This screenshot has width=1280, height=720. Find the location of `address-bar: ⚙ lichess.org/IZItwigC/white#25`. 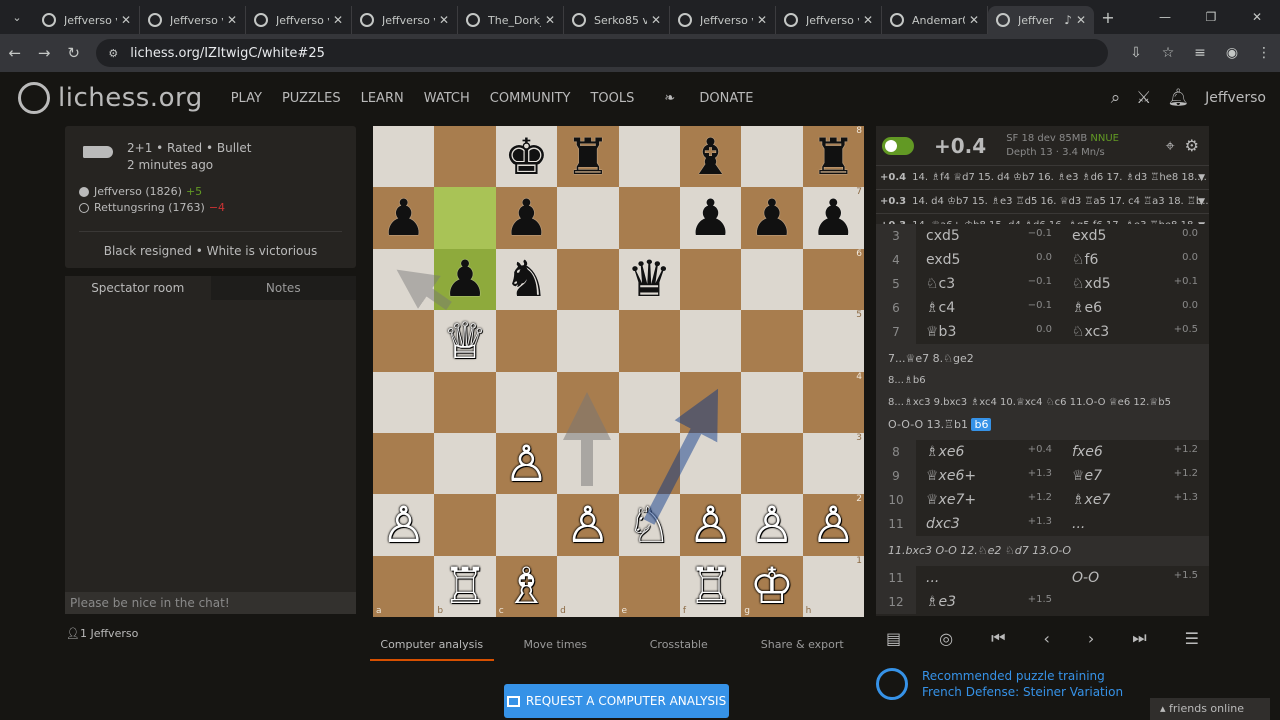

address-bar: ⚙ lichess.org/IZItwigC/white#25 is located at coordinates (602, 53).